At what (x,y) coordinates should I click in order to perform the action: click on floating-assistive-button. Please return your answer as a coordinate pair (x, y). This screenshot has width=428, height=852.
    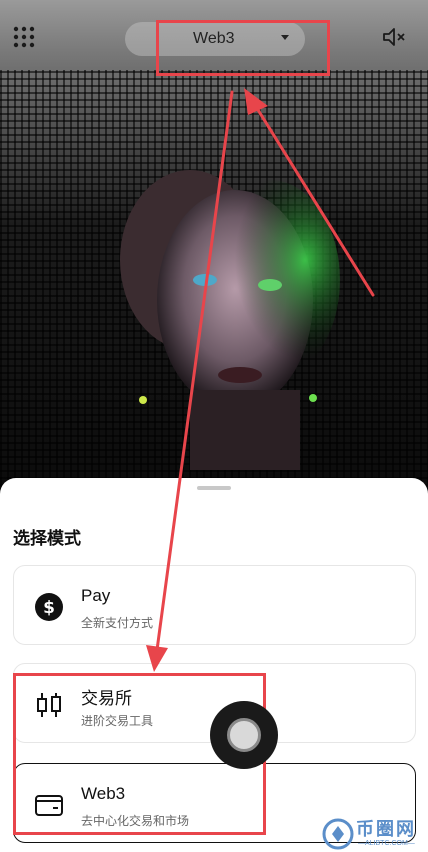
    Looking at the image, I should click on (244, 735).